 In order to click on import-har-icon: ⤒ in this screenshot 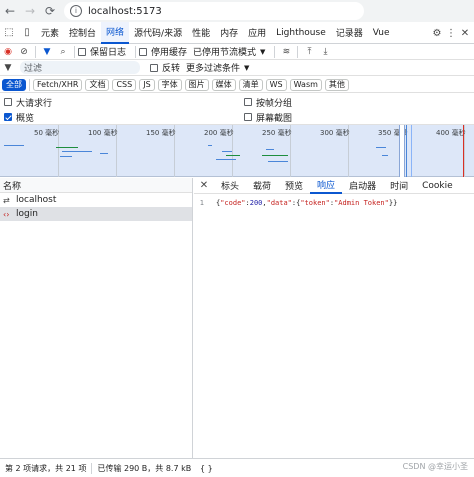, I will do `click(309, 52)`.